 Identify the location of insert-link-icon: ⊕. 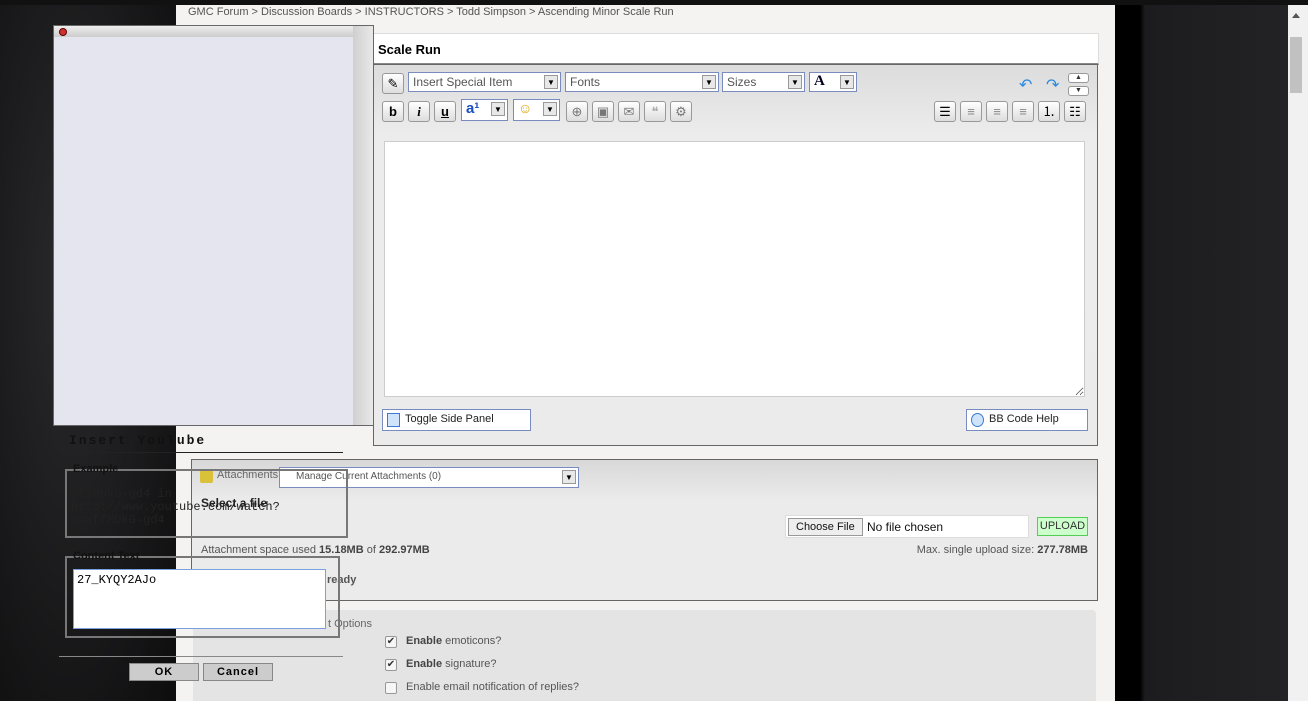
(577, 111).